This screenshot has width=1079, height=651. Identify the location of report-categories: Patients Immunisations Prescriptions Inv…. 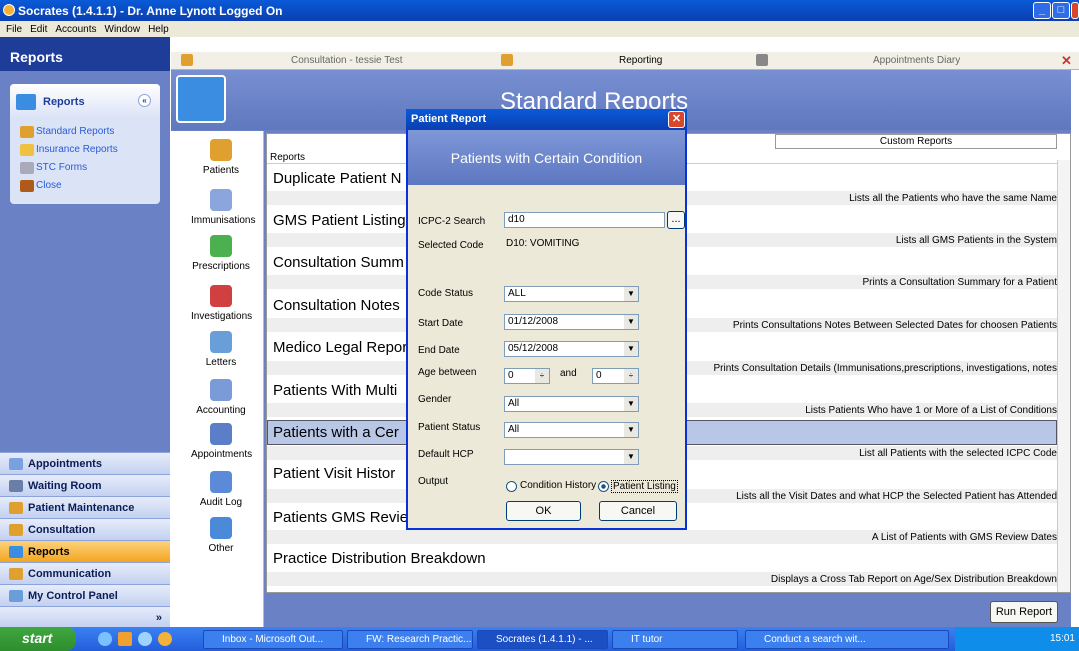
(217, 379).